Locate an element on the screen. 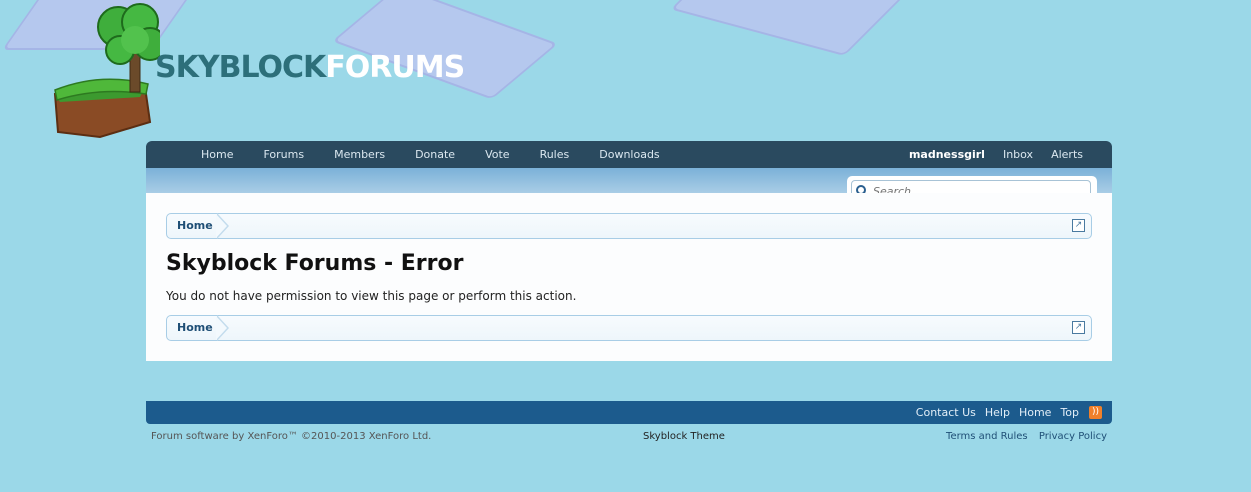 The image size is (1251, 492). legal-links: Terms and Rules Privacy Policy is located at coordinates (1022, 436).